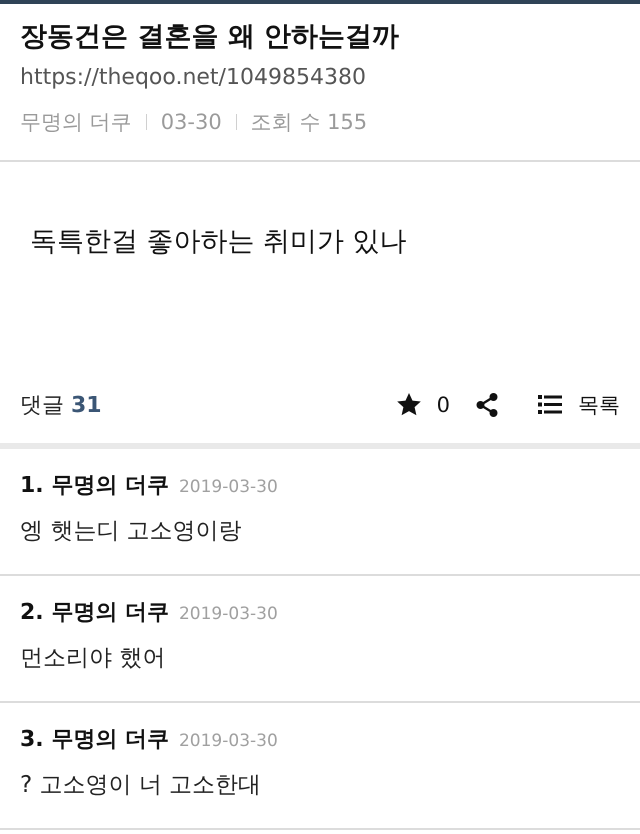  Describe the element at coordinates (76, 122) in the screenshot. I see `post-meta-text: 무명의 더쿠` at that location.